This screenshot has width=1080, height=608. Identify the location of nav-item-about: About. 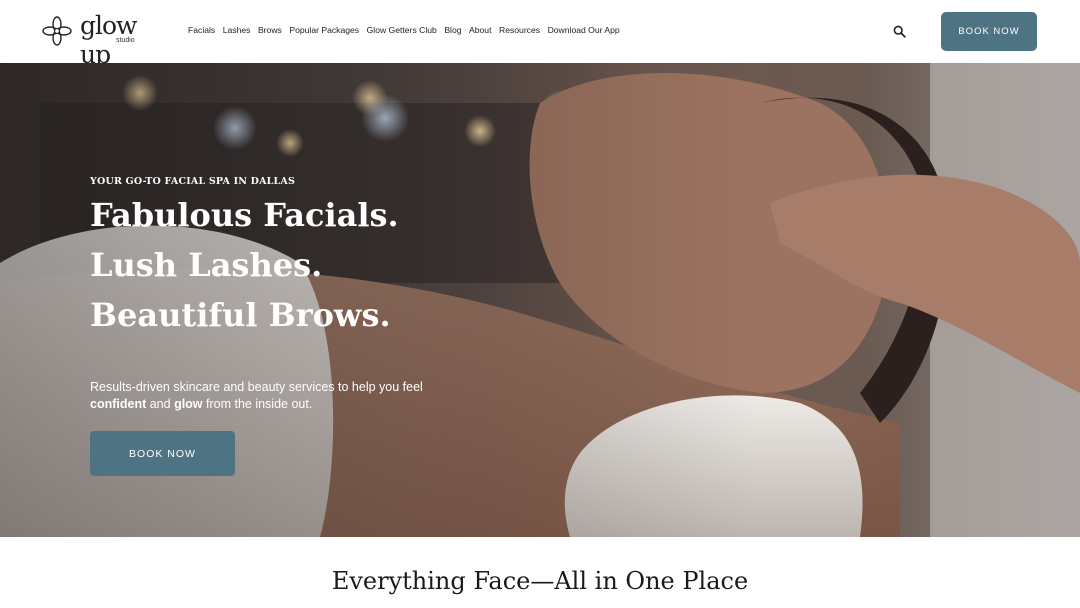
(480, 30).